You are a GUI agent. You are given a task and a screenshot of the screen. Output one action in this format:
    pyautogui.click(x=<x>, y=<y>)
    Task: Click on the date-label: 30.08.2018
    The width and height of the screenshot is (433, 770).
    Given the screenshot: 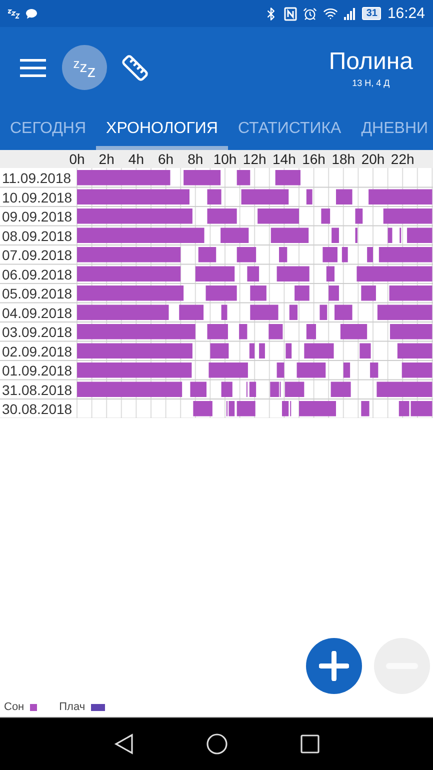 What is the action you would take?
    pyautogui.click(x=37, y=409)
    